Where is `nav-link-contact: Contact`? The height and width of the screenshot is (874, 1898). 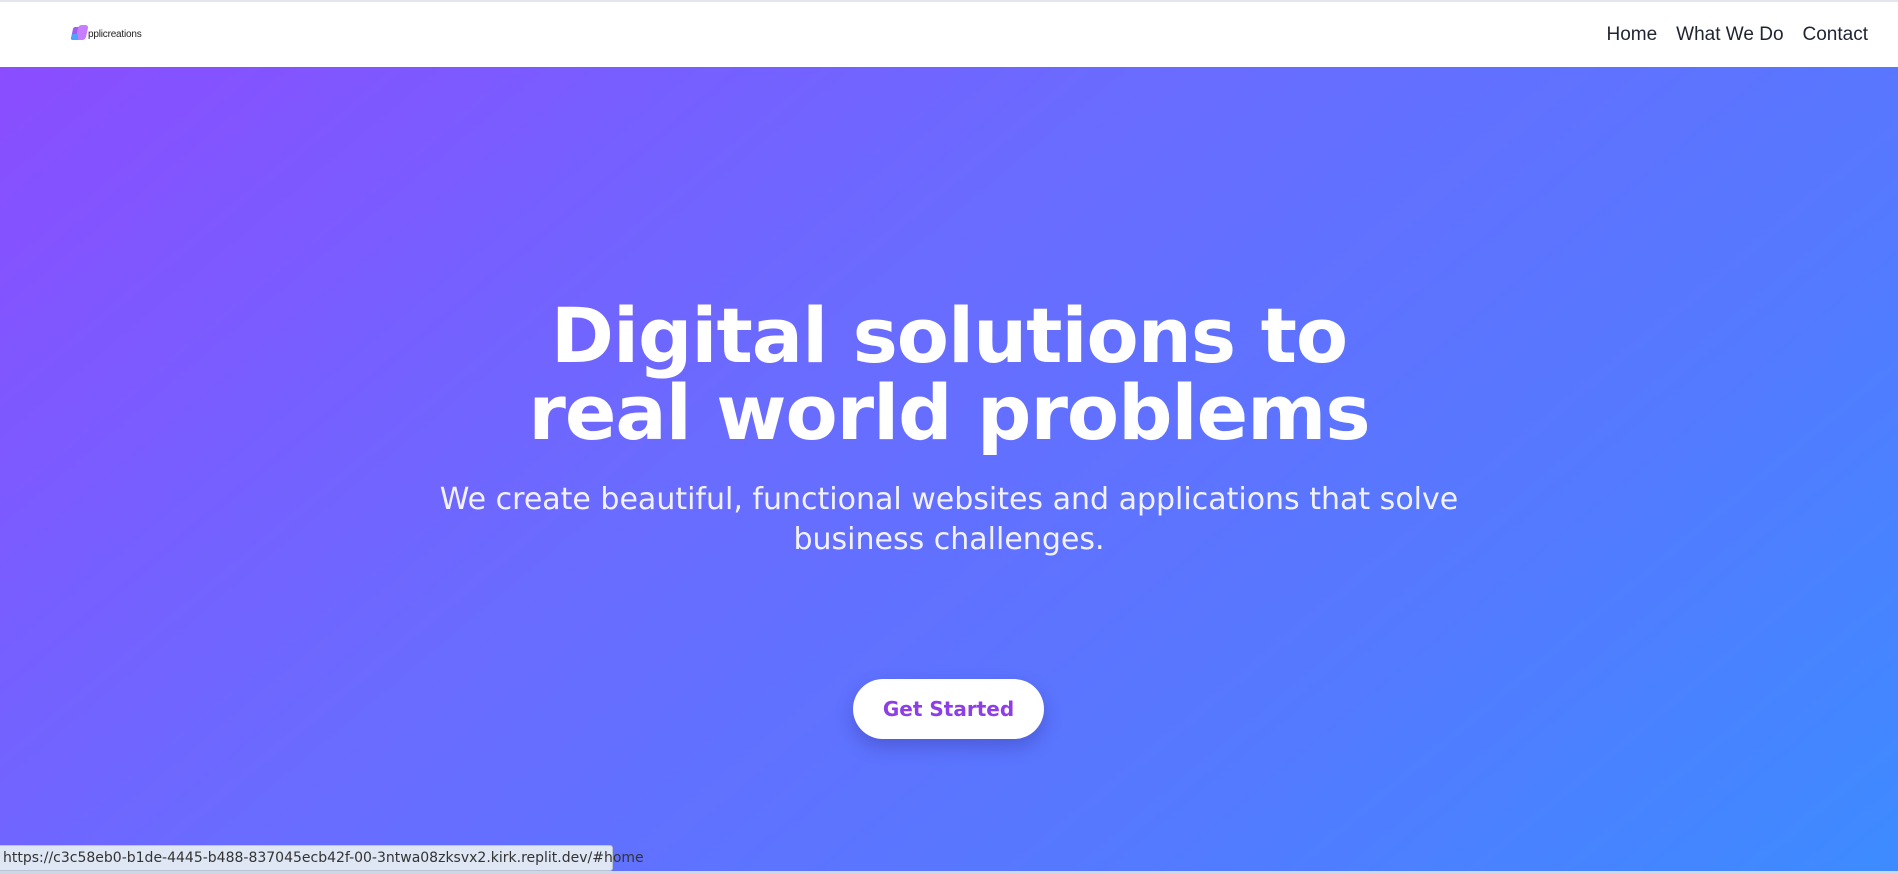 nav-link-contact: Contact is located at coordinates (1835, 35).